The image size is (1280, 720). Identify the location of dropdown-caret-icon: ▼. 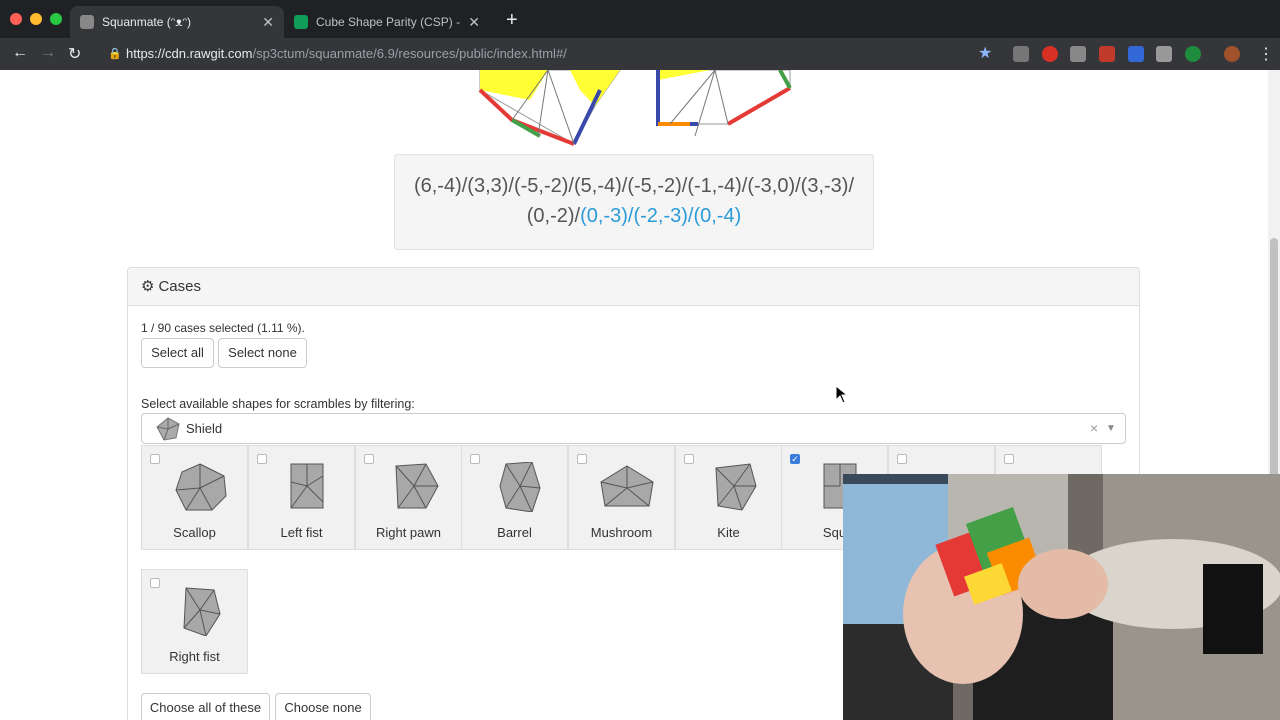
(1111, 428).